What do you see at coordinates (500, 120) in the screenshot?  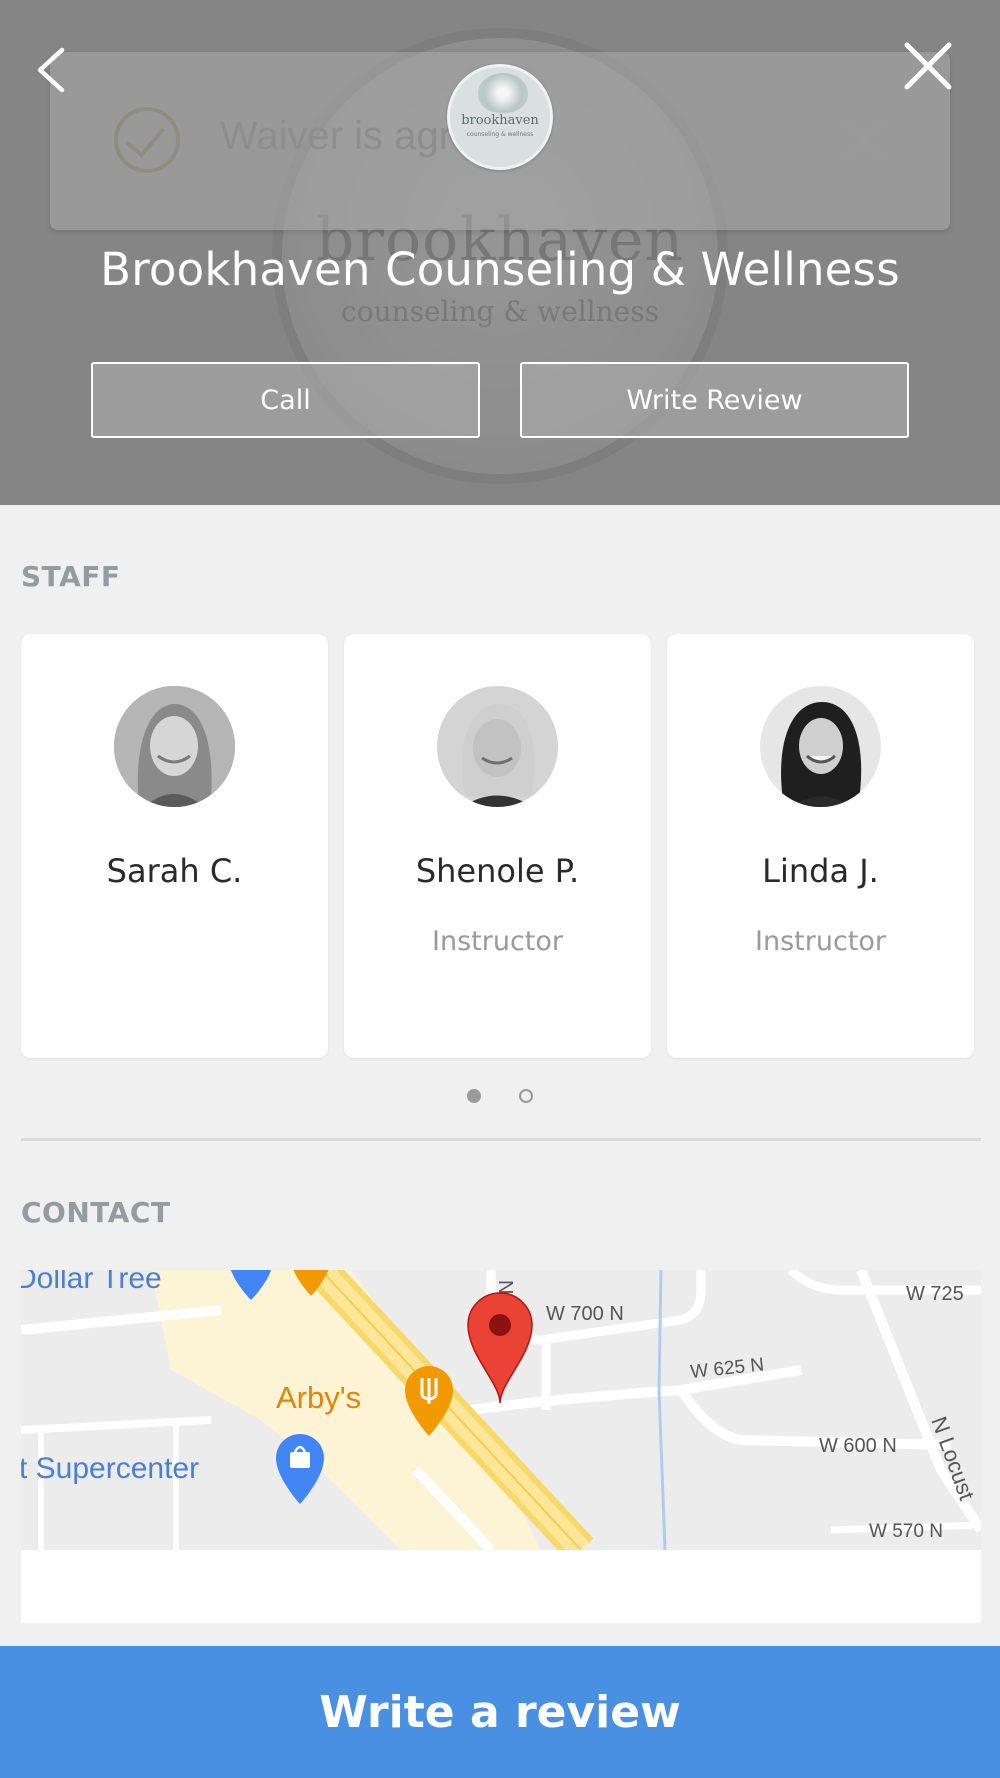 I see `logo-name: brookhaven` at bounding box center [500, 120].